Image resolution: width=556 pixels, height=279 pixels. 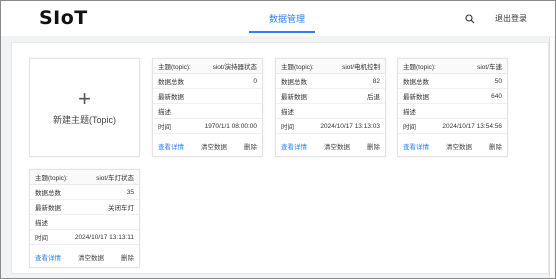 What do you see at coordinates (452, 81) in the screenshot?
I see `row-data-count: 数据总数 50` at bounding box center [452, 81].